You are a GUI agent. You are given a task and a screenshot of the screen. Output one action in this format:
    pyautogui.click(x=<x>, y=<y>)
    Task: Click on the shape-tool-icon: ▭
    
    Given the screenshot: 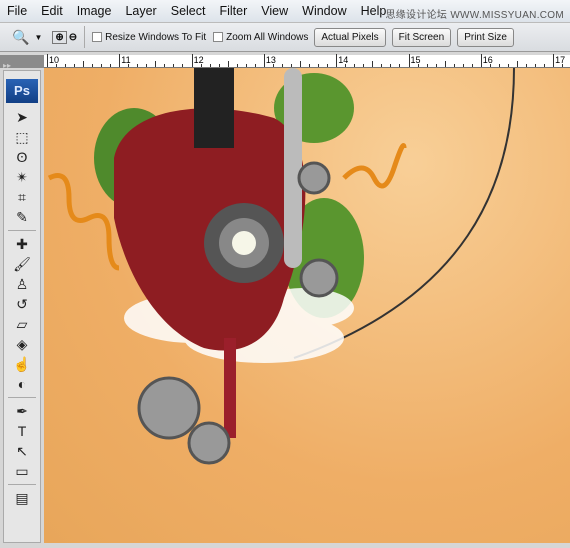 What is the action you would take?
    pyautogui.click(x=22, y=471)
    